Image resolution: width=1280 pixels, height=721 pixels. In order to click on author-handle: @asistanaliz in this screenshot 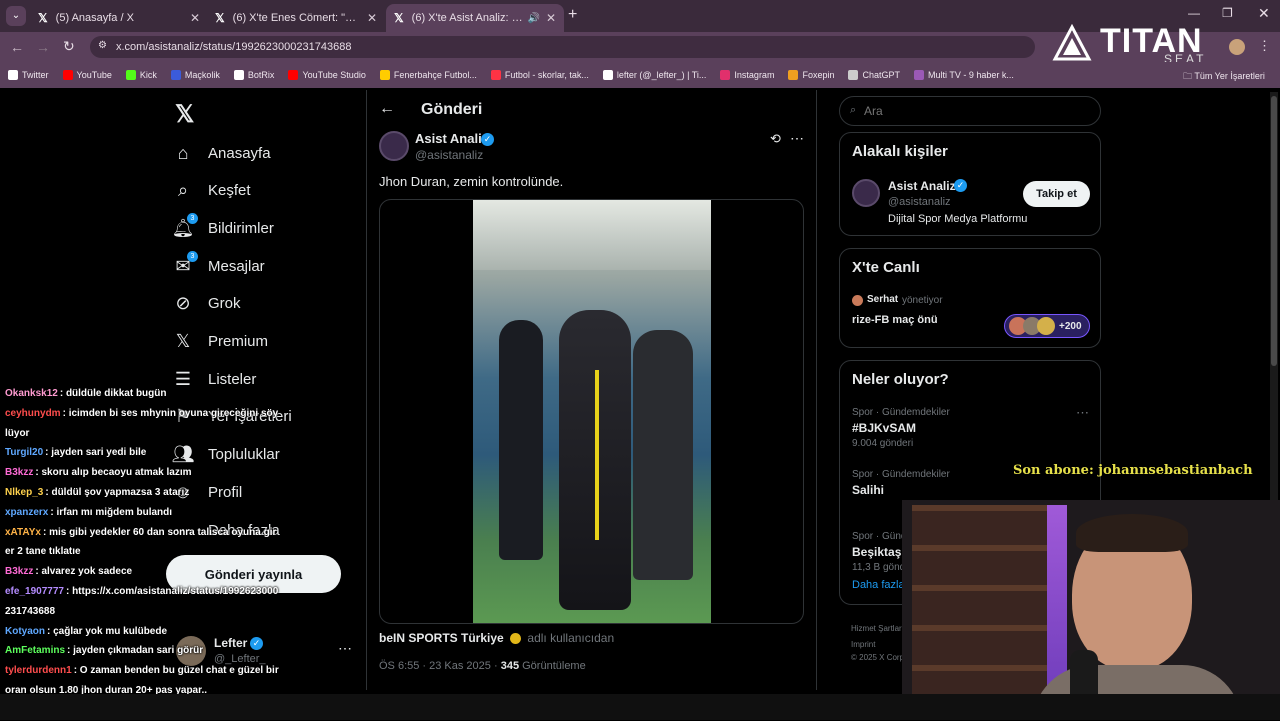, I will do `click(449, 155)`.